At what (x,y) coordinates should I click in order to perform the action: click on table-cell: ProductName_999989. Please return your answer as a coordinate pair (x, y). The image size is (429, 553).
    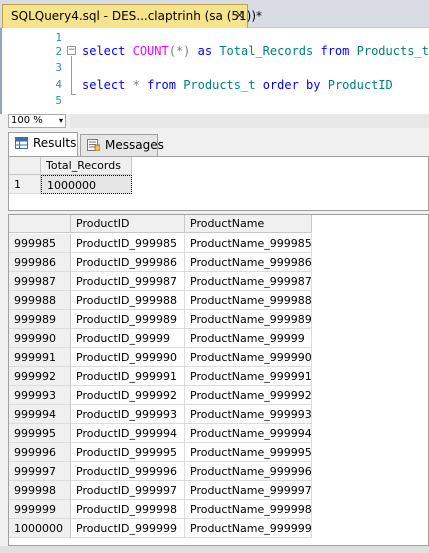
    Looking at the image, I should click on (248, 319).